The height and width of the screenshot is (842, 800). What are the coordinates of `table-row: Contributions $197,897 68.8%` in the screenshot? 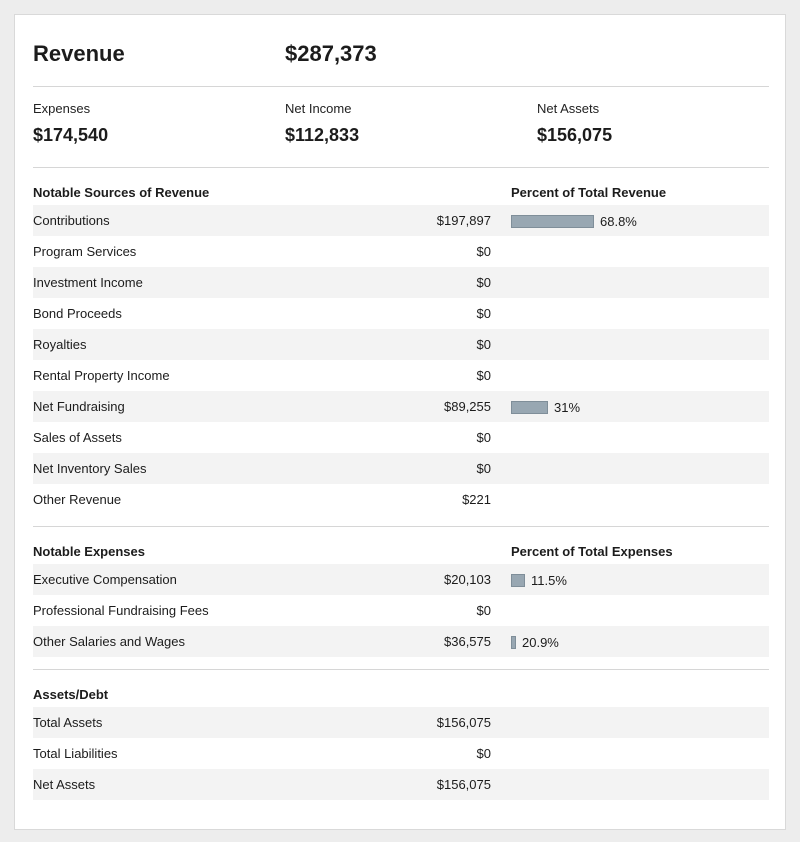 It's located at (401, 220).